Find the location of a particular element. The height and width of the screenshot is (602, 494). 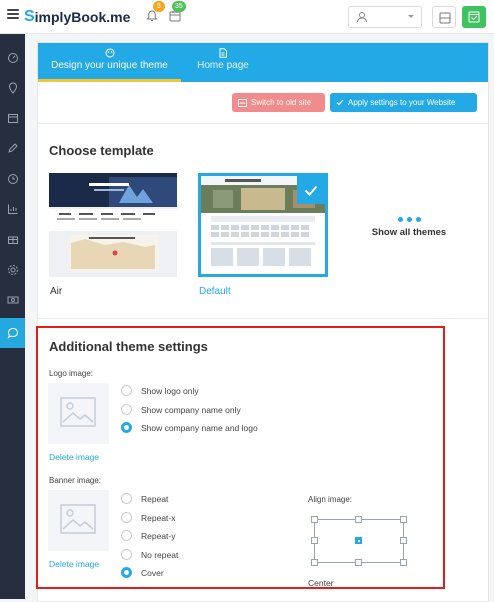

storage-button is located at coordinates (444, 17).